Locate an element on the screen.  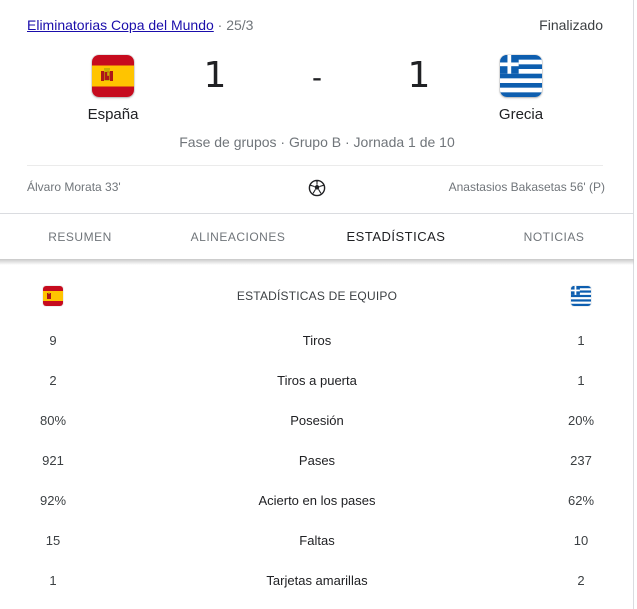
tab-resumen: RESUMEN is located at coordinates (80, 238).